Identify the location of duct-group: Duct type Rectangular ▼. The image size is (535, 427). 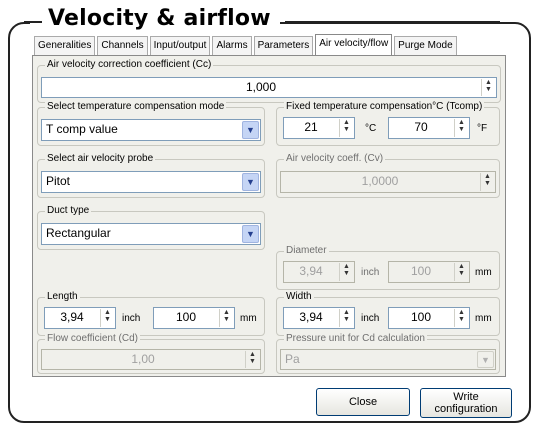
(151, 227).